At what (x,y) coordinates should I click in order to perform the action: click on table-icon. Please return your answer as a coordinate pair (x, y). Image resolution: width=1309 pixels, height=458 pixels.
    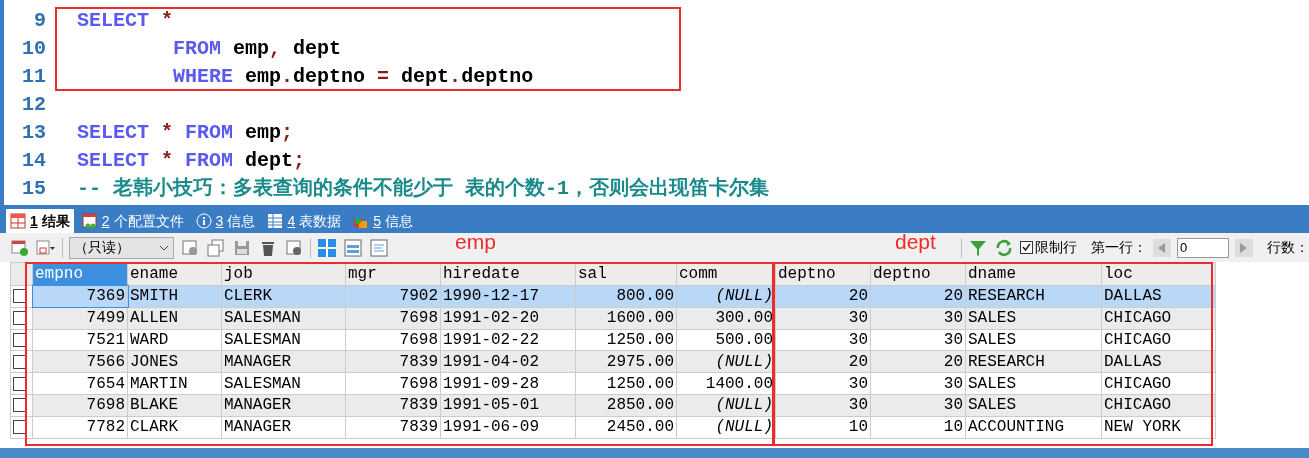
    Looking at the image, I should click on (89, 221).